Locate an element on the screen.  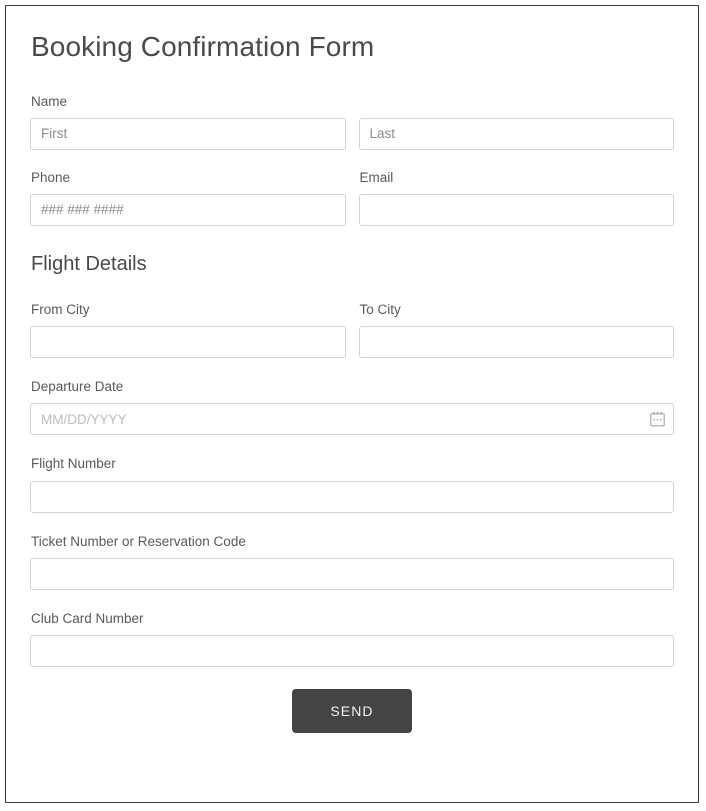
field-group-phone: Phone is located at coordinates (188, 198).